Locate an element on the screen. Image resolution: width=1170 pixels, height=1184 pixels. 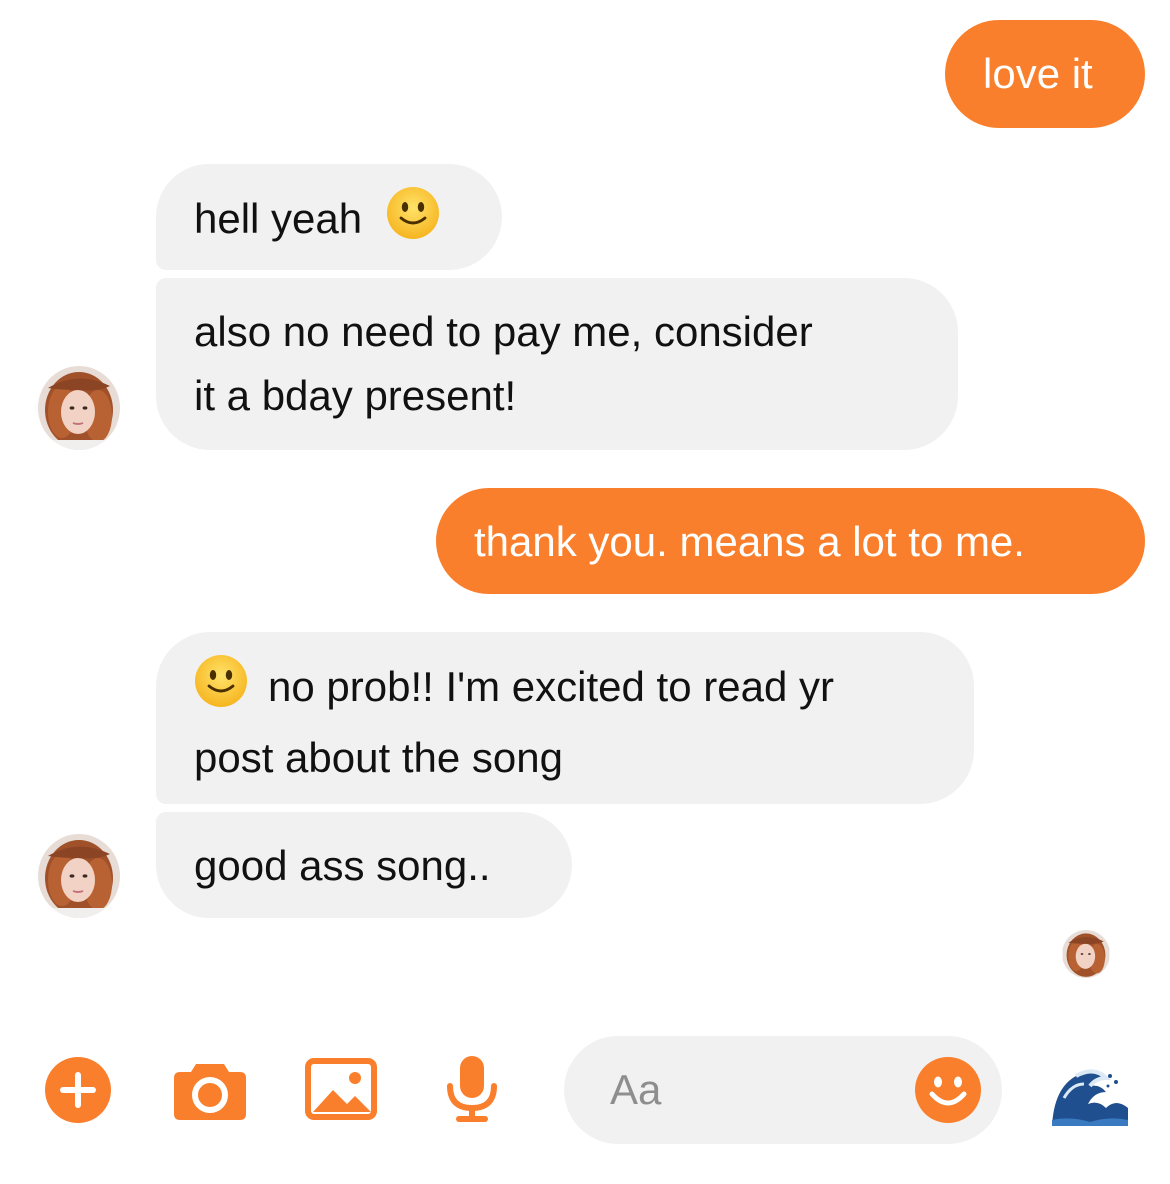
message-line: post about the song is located at coordinates (378, 757).